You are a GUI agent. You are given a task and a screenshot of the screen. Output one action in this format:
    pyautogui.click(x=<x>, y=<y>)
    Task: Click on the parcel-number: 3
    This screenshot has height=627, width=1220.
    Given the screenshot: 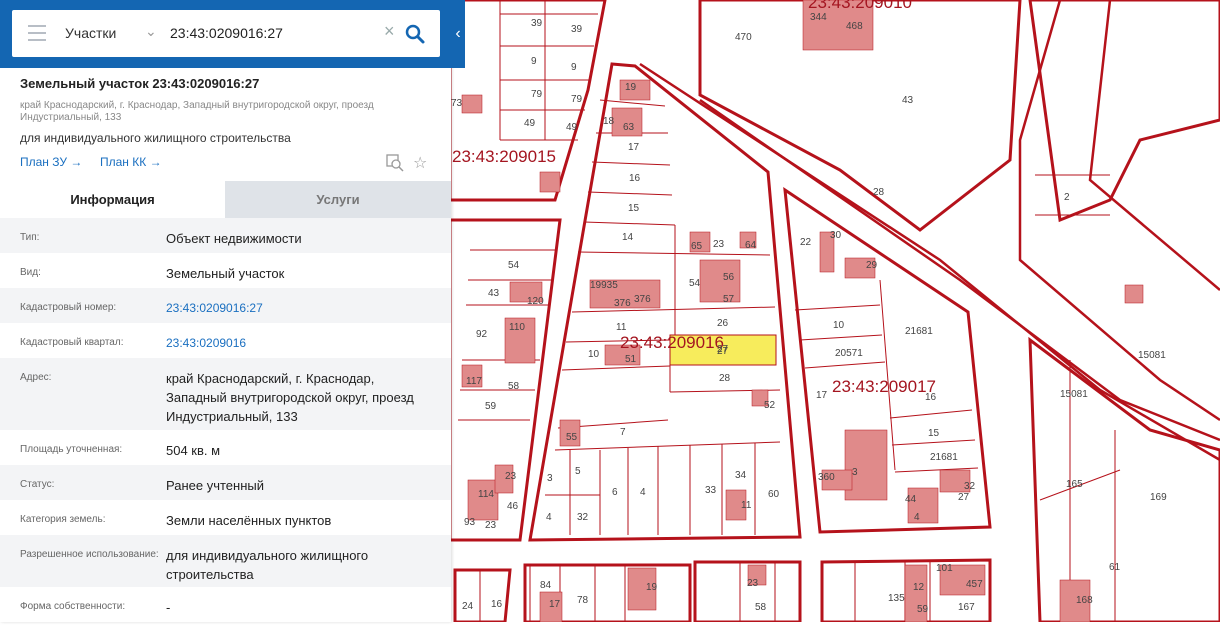 What is the action you would take?
    pyautogui.click(x=550, y=478)
    